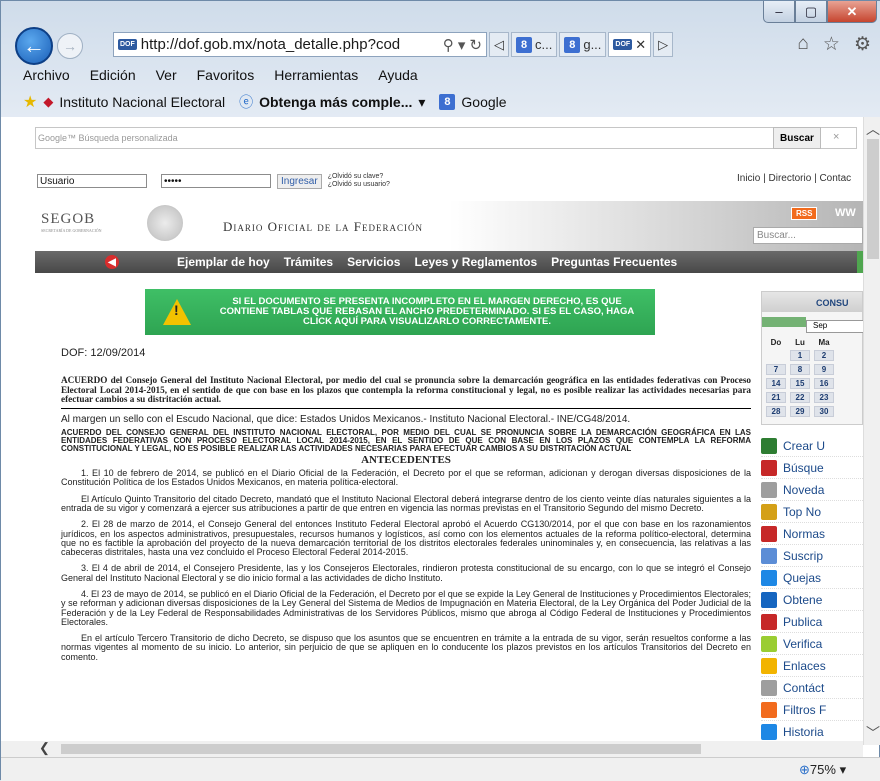  What do you see at coordinates (46, 78) in the screenshot?
I see `menu-archivo: Archivo` at bounding box center [46, 78].